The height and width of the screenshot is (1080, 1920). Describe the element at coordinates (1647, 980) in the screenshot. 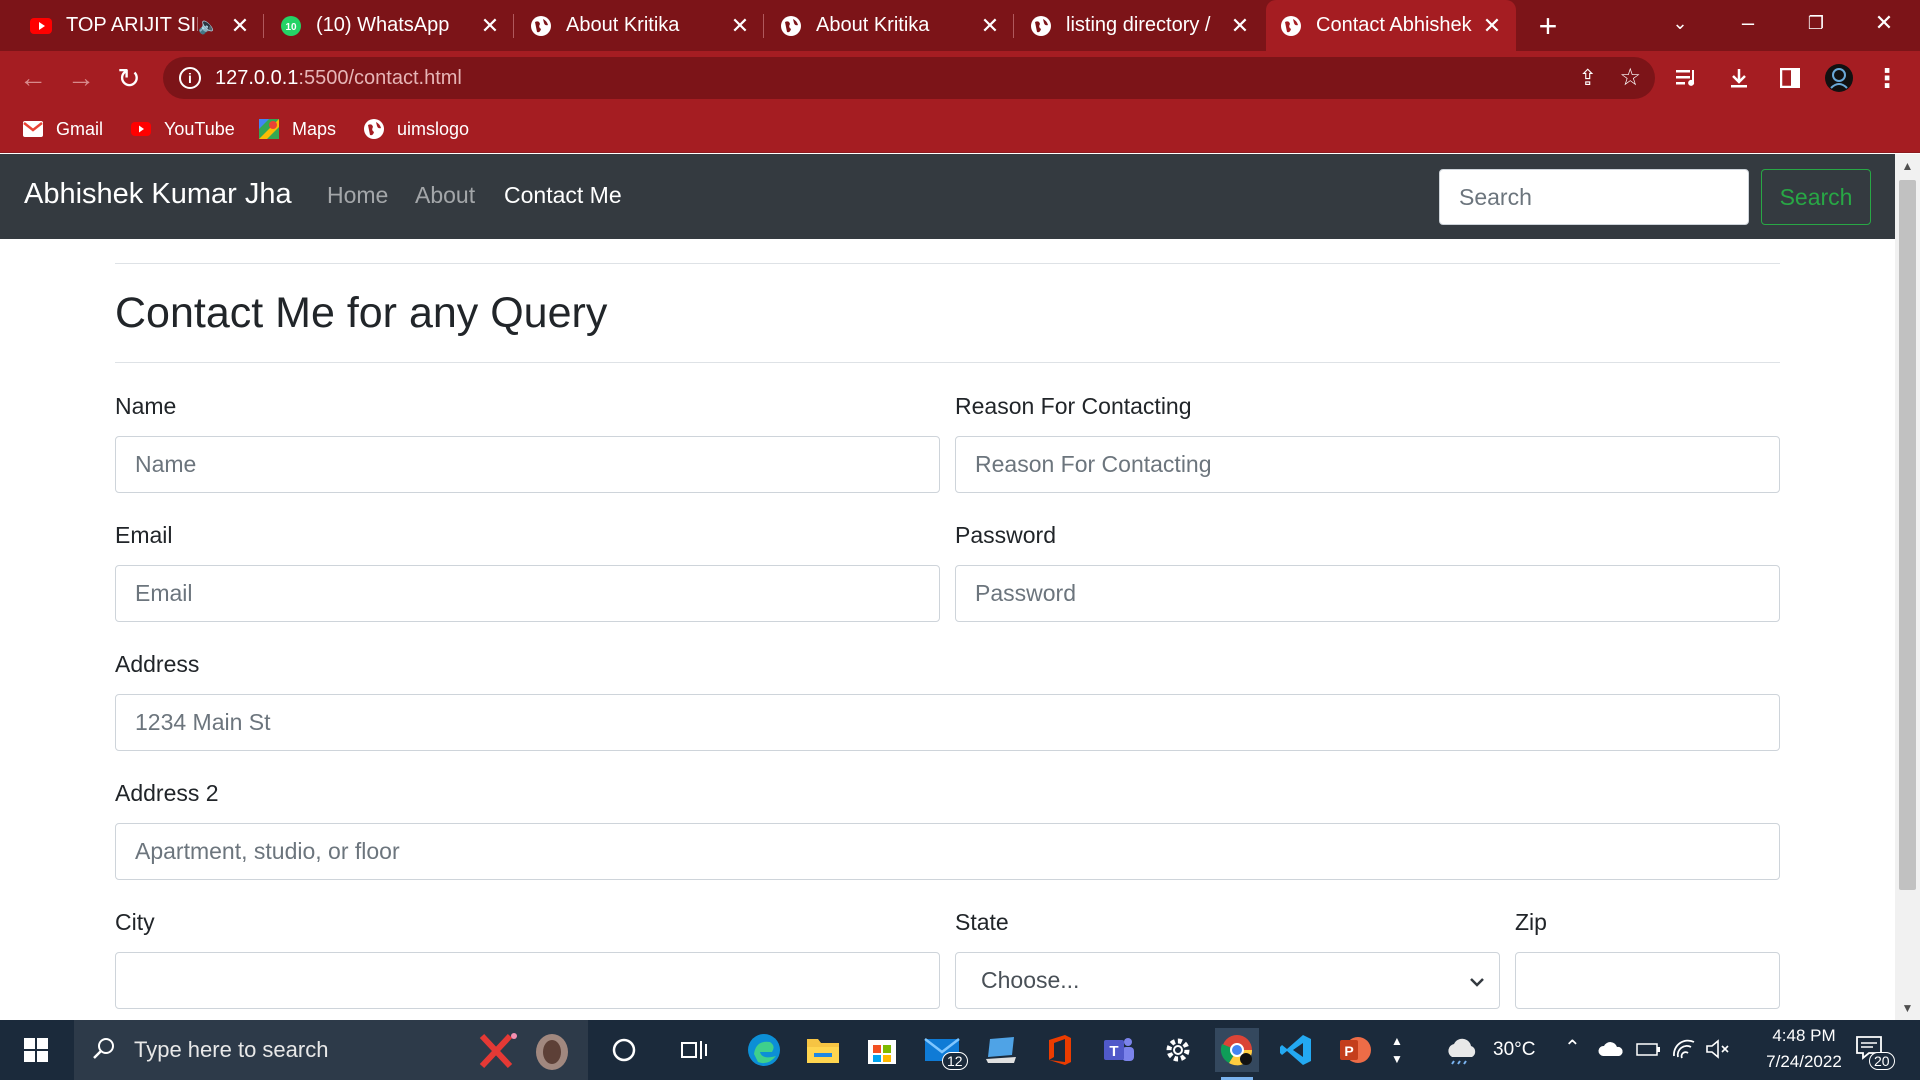

I see `zip-field` at that location.